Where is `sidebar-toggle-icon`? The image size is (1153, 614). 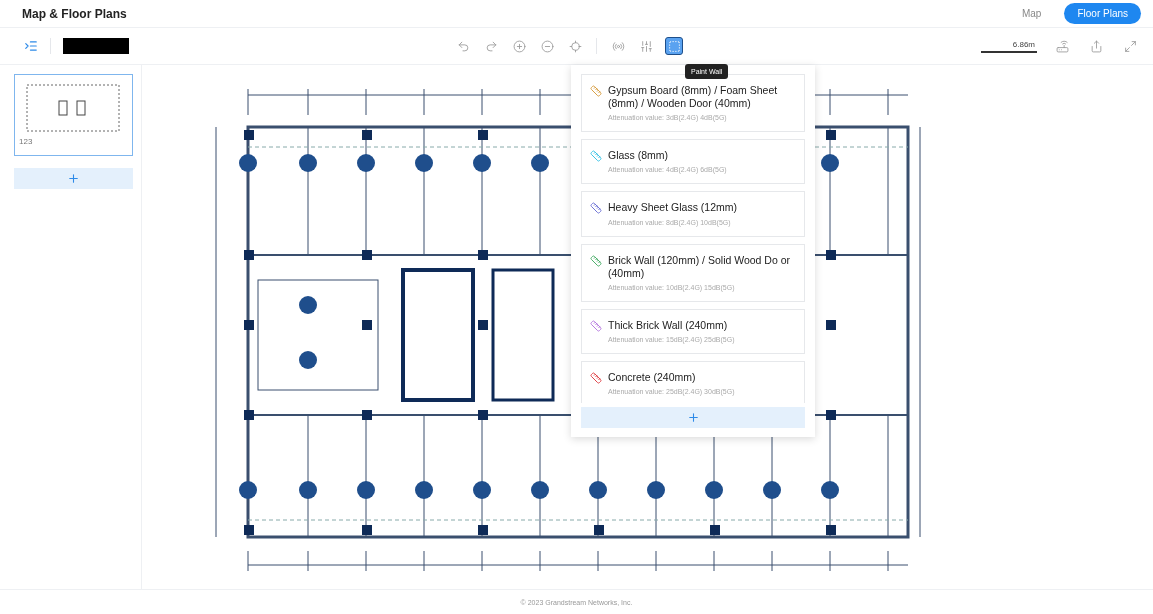
sidebar-toggle-icon is located at coordinates (31, 46).